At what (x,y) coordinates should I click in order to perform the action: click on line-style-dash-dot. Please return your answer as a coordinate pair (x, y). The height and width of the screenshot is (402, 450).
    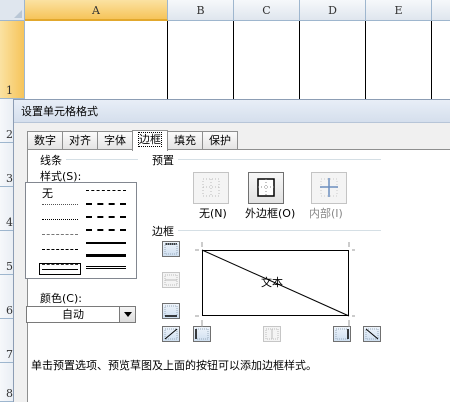
    Looking at the image, I should click on (60, 249).